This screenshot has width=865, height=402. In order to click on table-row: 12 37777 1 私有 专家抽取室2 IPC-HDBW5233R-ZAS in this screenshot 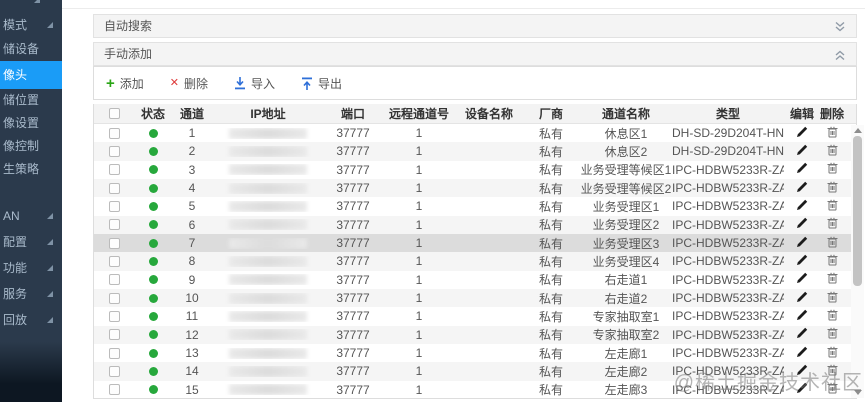, I will do `click(475, 334)`.